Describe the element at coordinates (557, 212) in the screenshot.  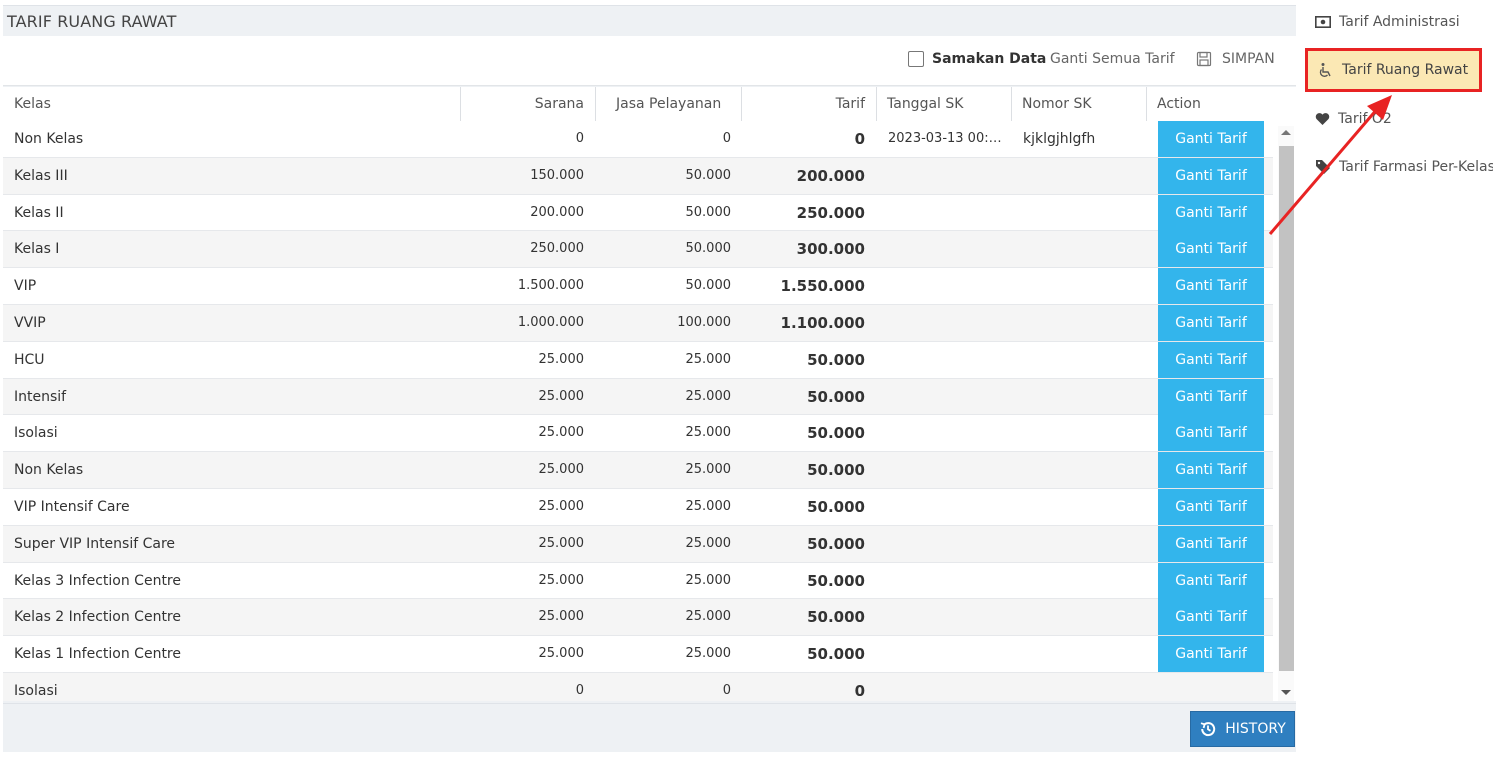
I see `cell-sarana: 200.000` at that location.